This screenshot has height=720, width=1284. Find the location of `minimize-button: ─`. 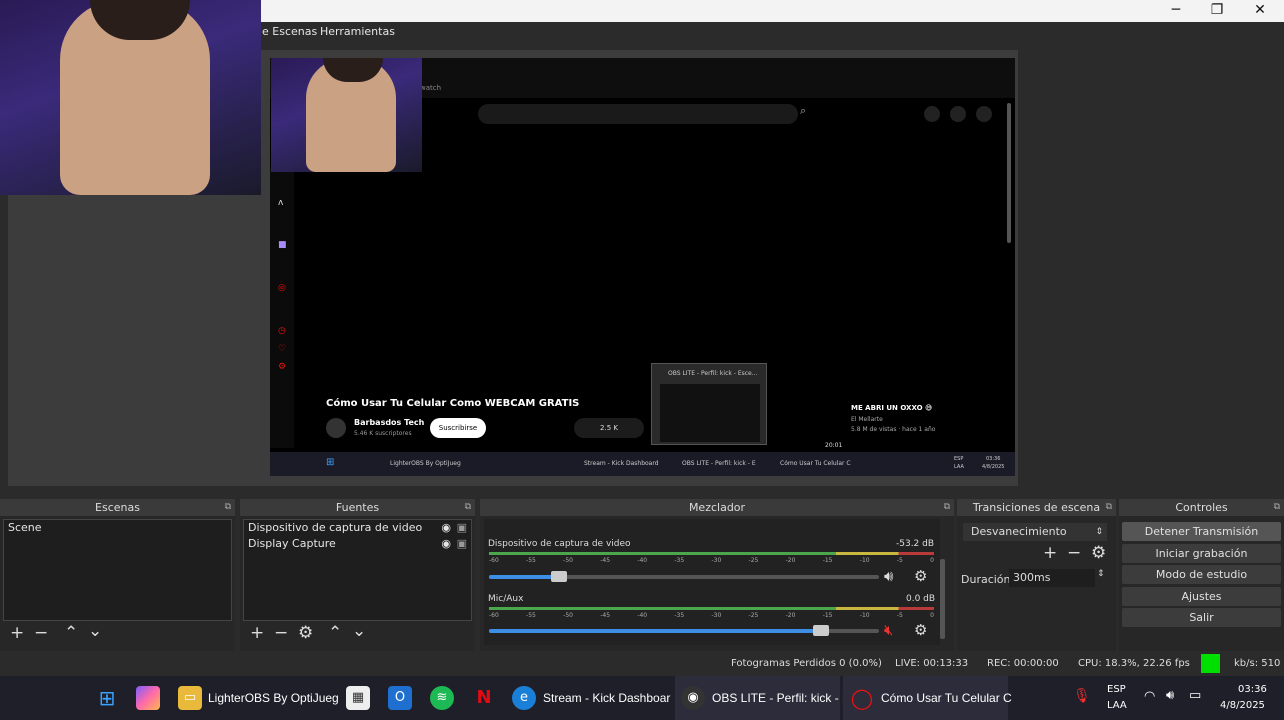

minimize-button: ─ is located at coordinates (1176, 11).